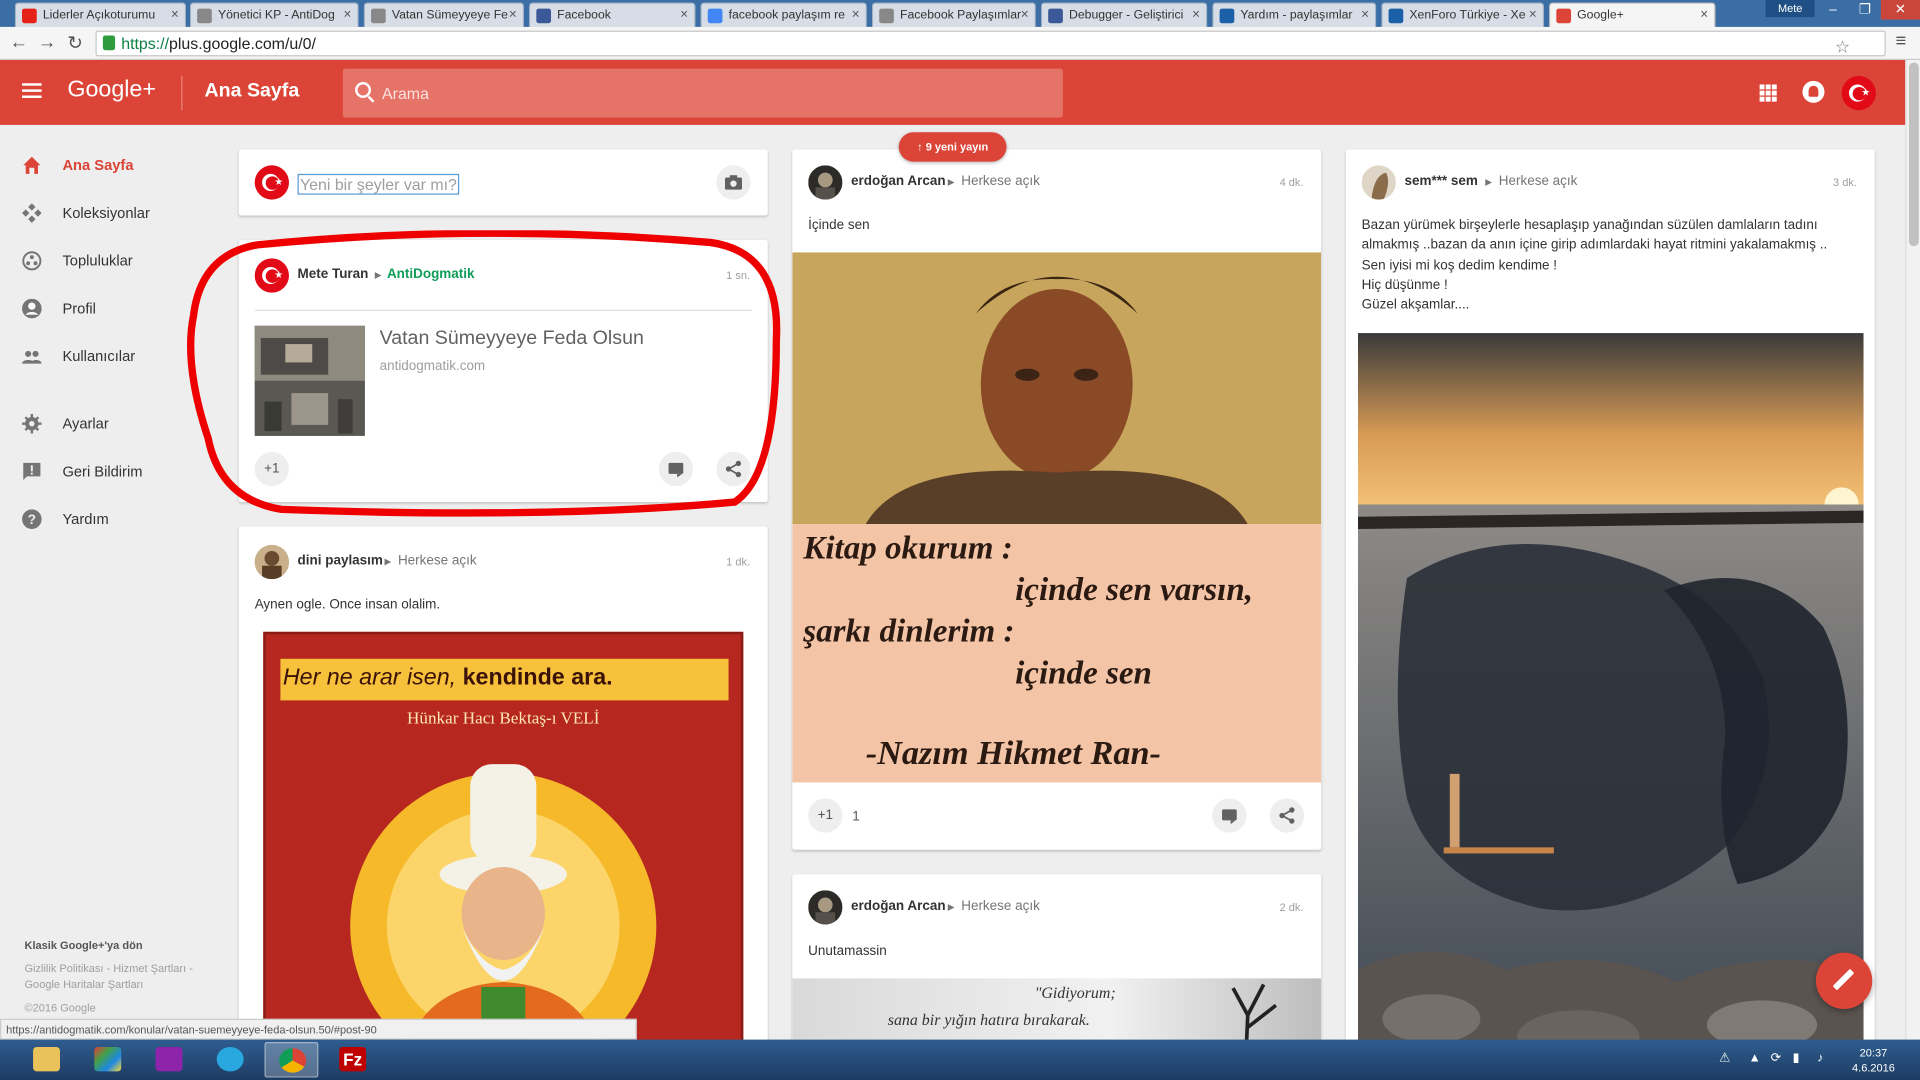 Image resolution: width=1920 pixels, height=1080 pixels. I want to click on post-author: sem*** sem, so click(1440, 181).